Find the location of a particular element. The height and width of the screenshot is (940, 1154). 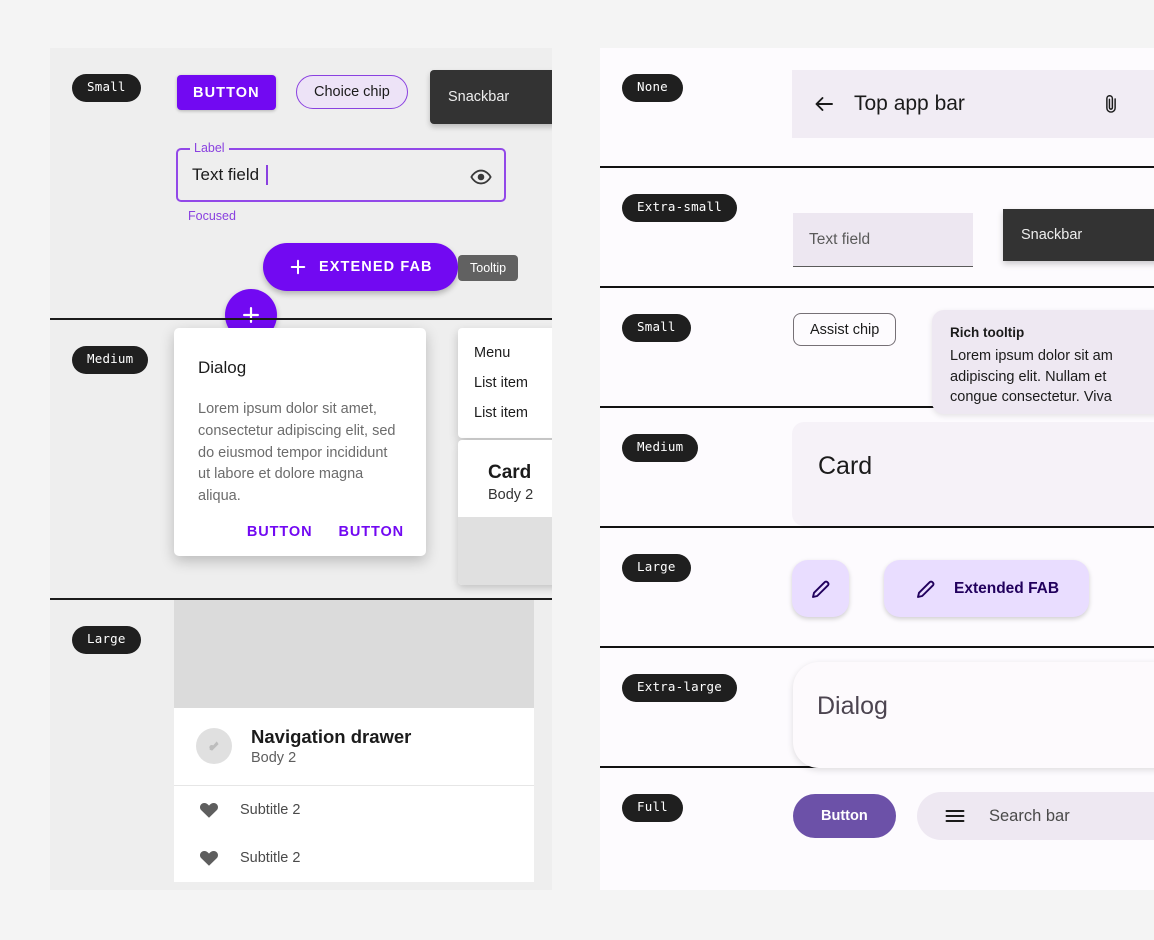

hamburger-icon is located at coordinates (955, 816).